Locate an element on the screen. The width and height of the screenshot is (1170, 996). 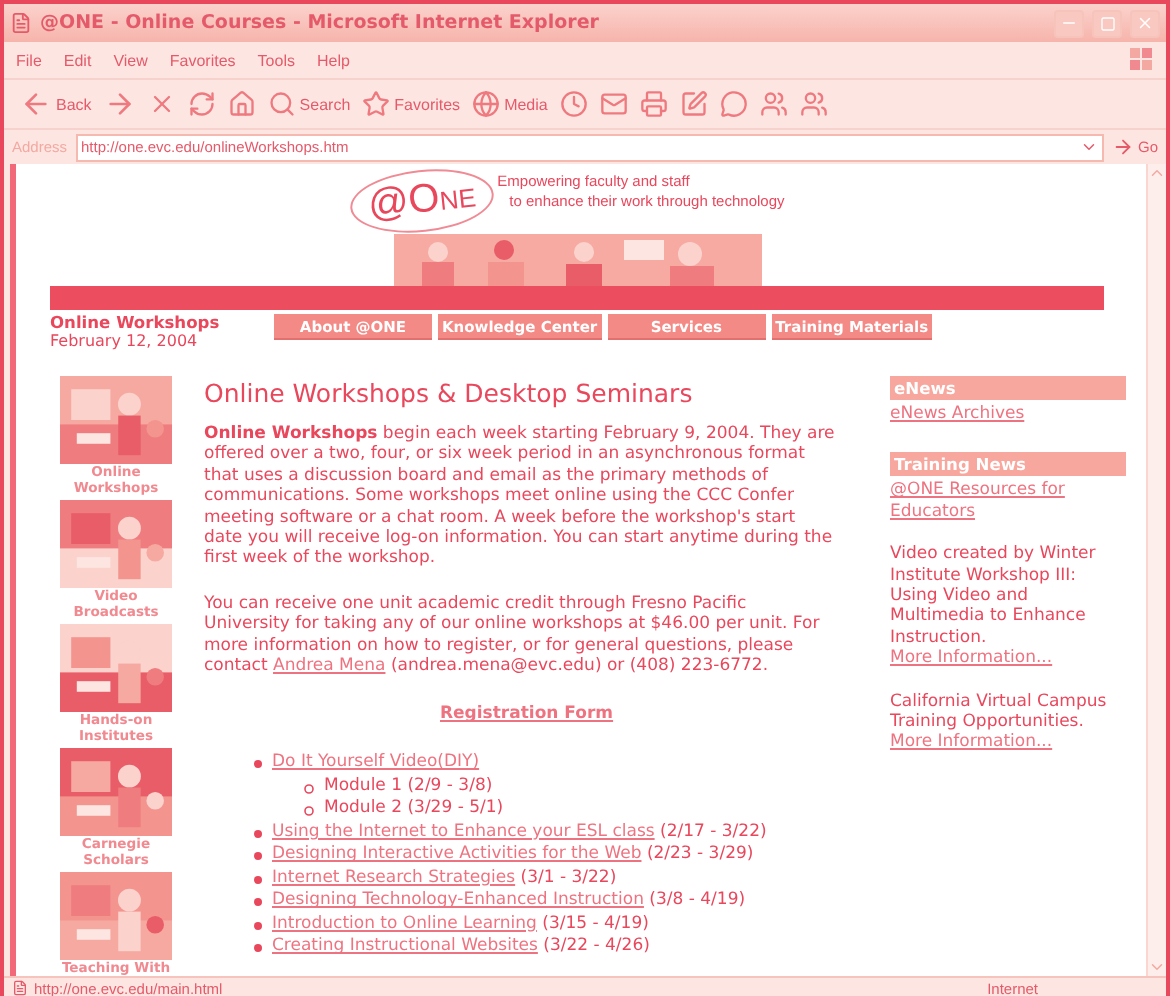
mail-button is located at coordinates (613, 104).